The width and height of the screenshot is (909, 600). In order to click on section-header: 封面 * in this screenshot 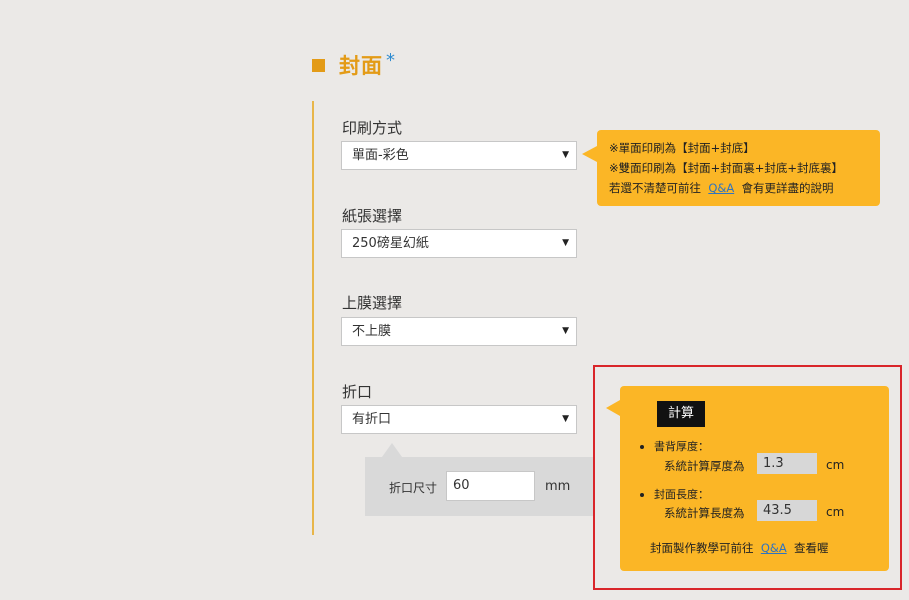, I will do `click(353, 65)`.